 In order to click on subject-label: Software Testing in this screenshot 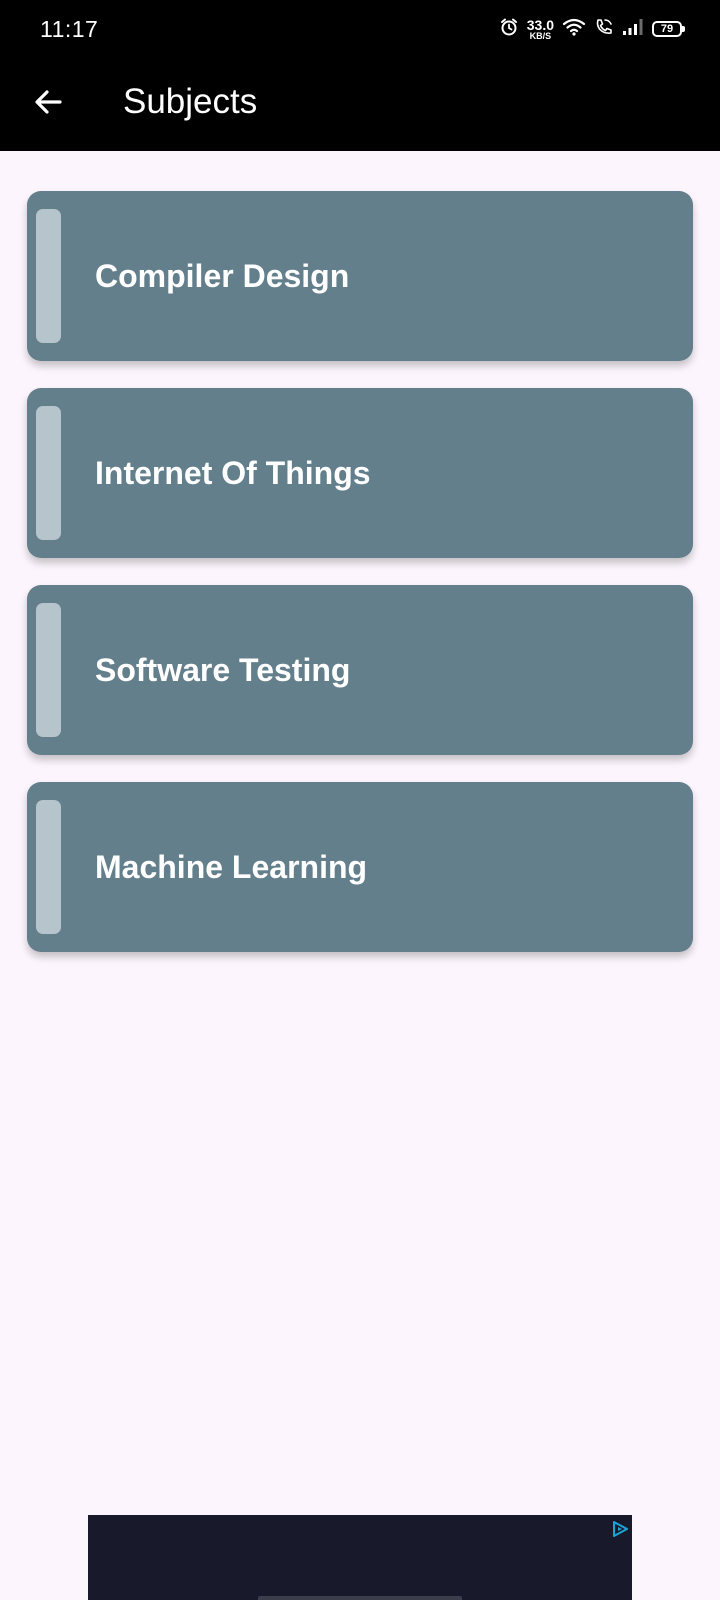, I will do `click(223, 669)`.